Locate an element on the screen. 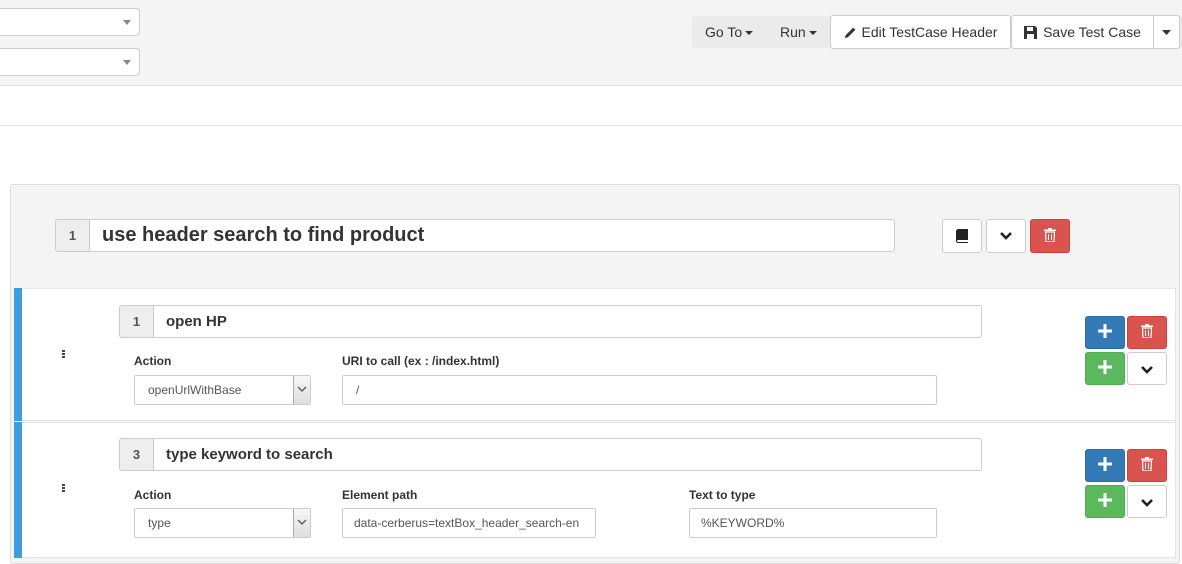  action-description: type keyword to search is located at coordinates (567, 454).